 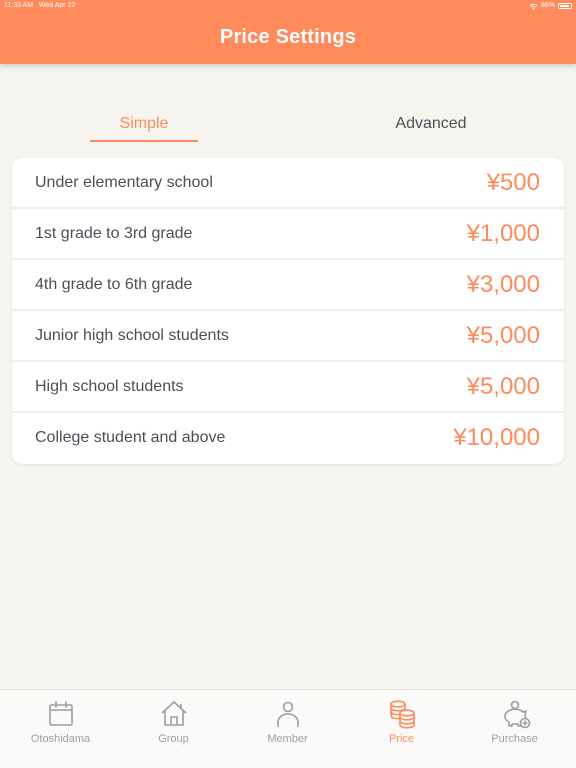 I want to click on coins-icon, so click(x=402, y=714).